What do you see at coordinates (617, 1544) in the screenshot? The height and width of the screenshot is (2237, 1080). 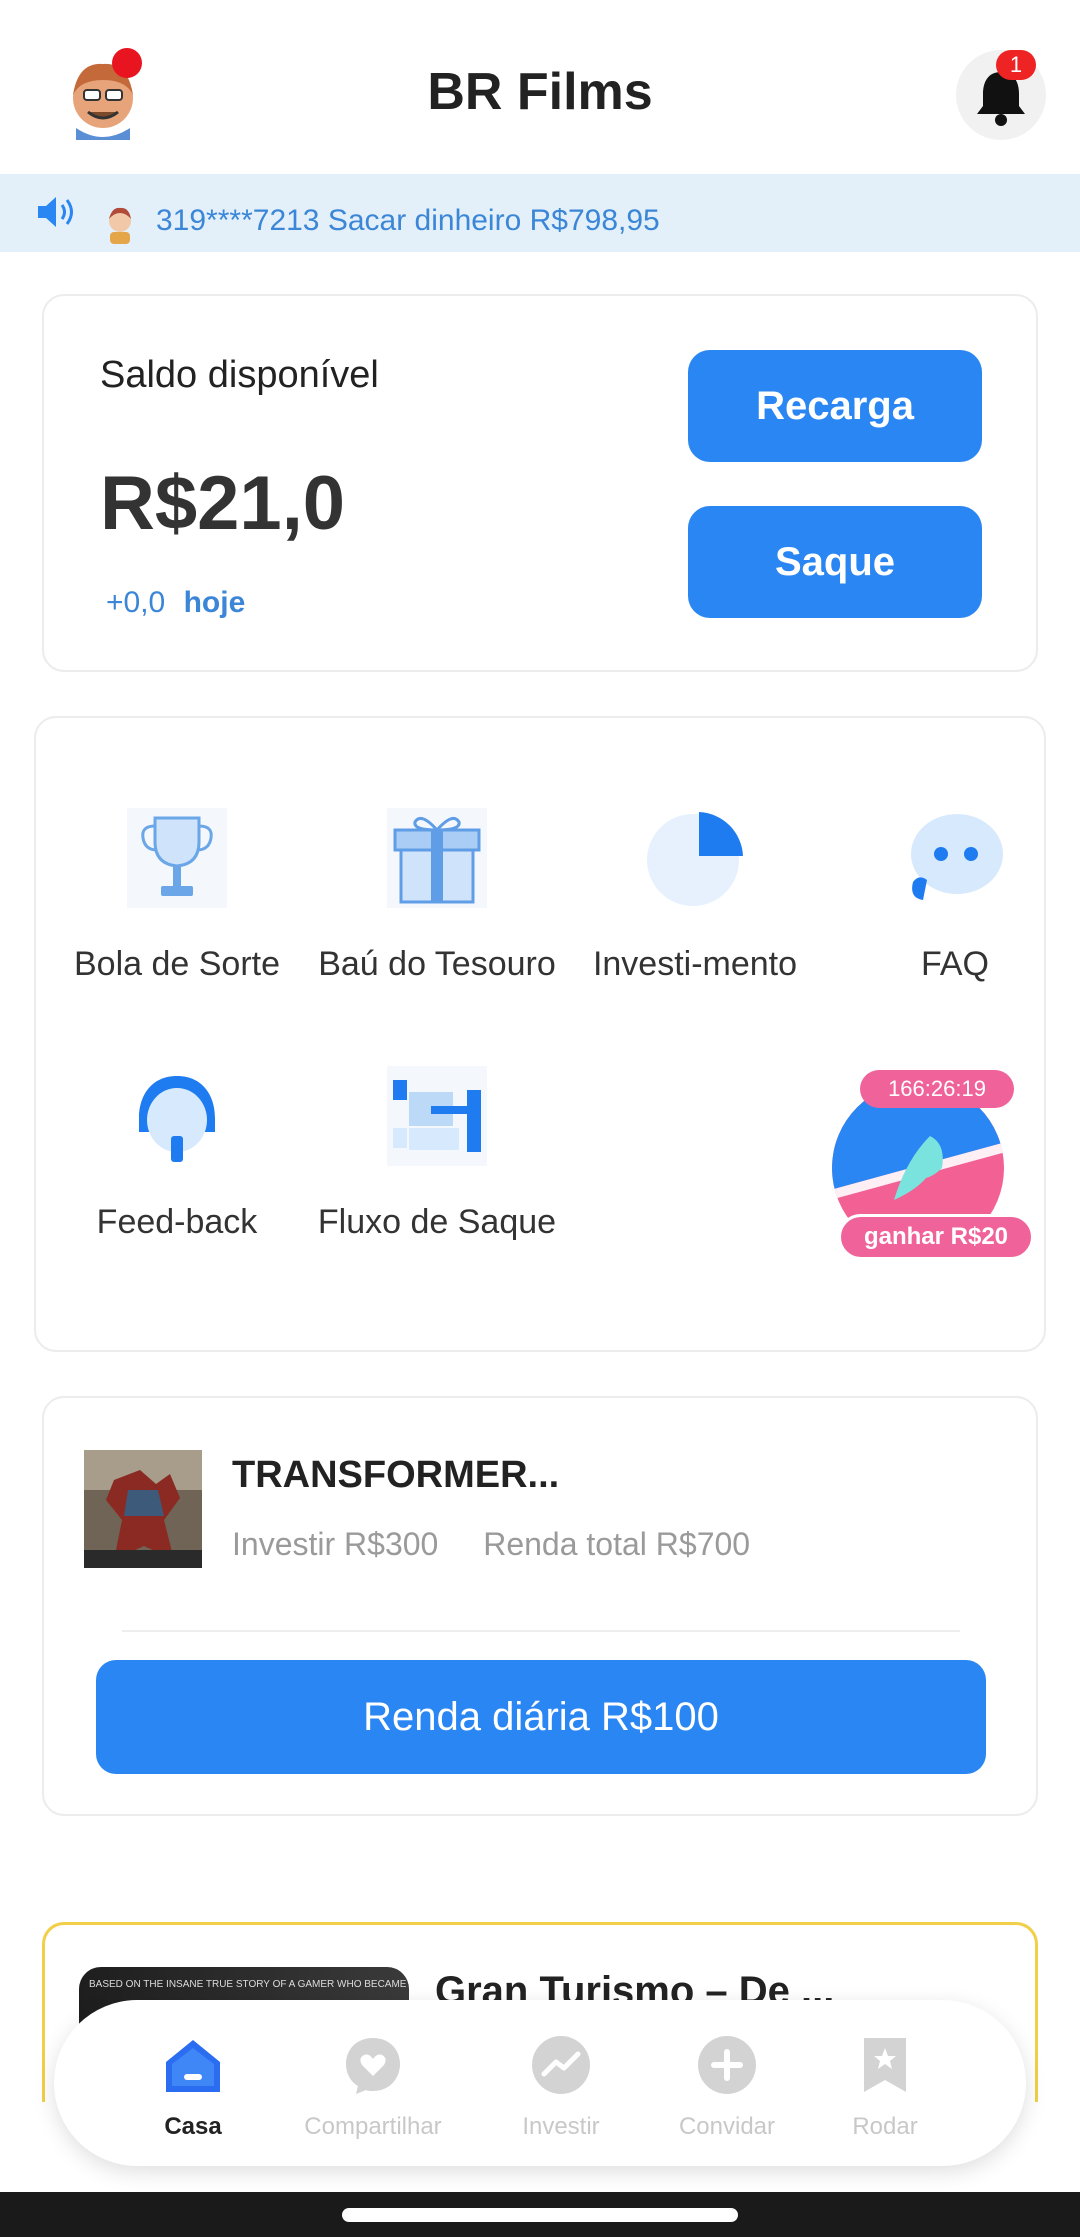 I see `product-total-income: Renda total R$700` at bounding box center [617, 1544].